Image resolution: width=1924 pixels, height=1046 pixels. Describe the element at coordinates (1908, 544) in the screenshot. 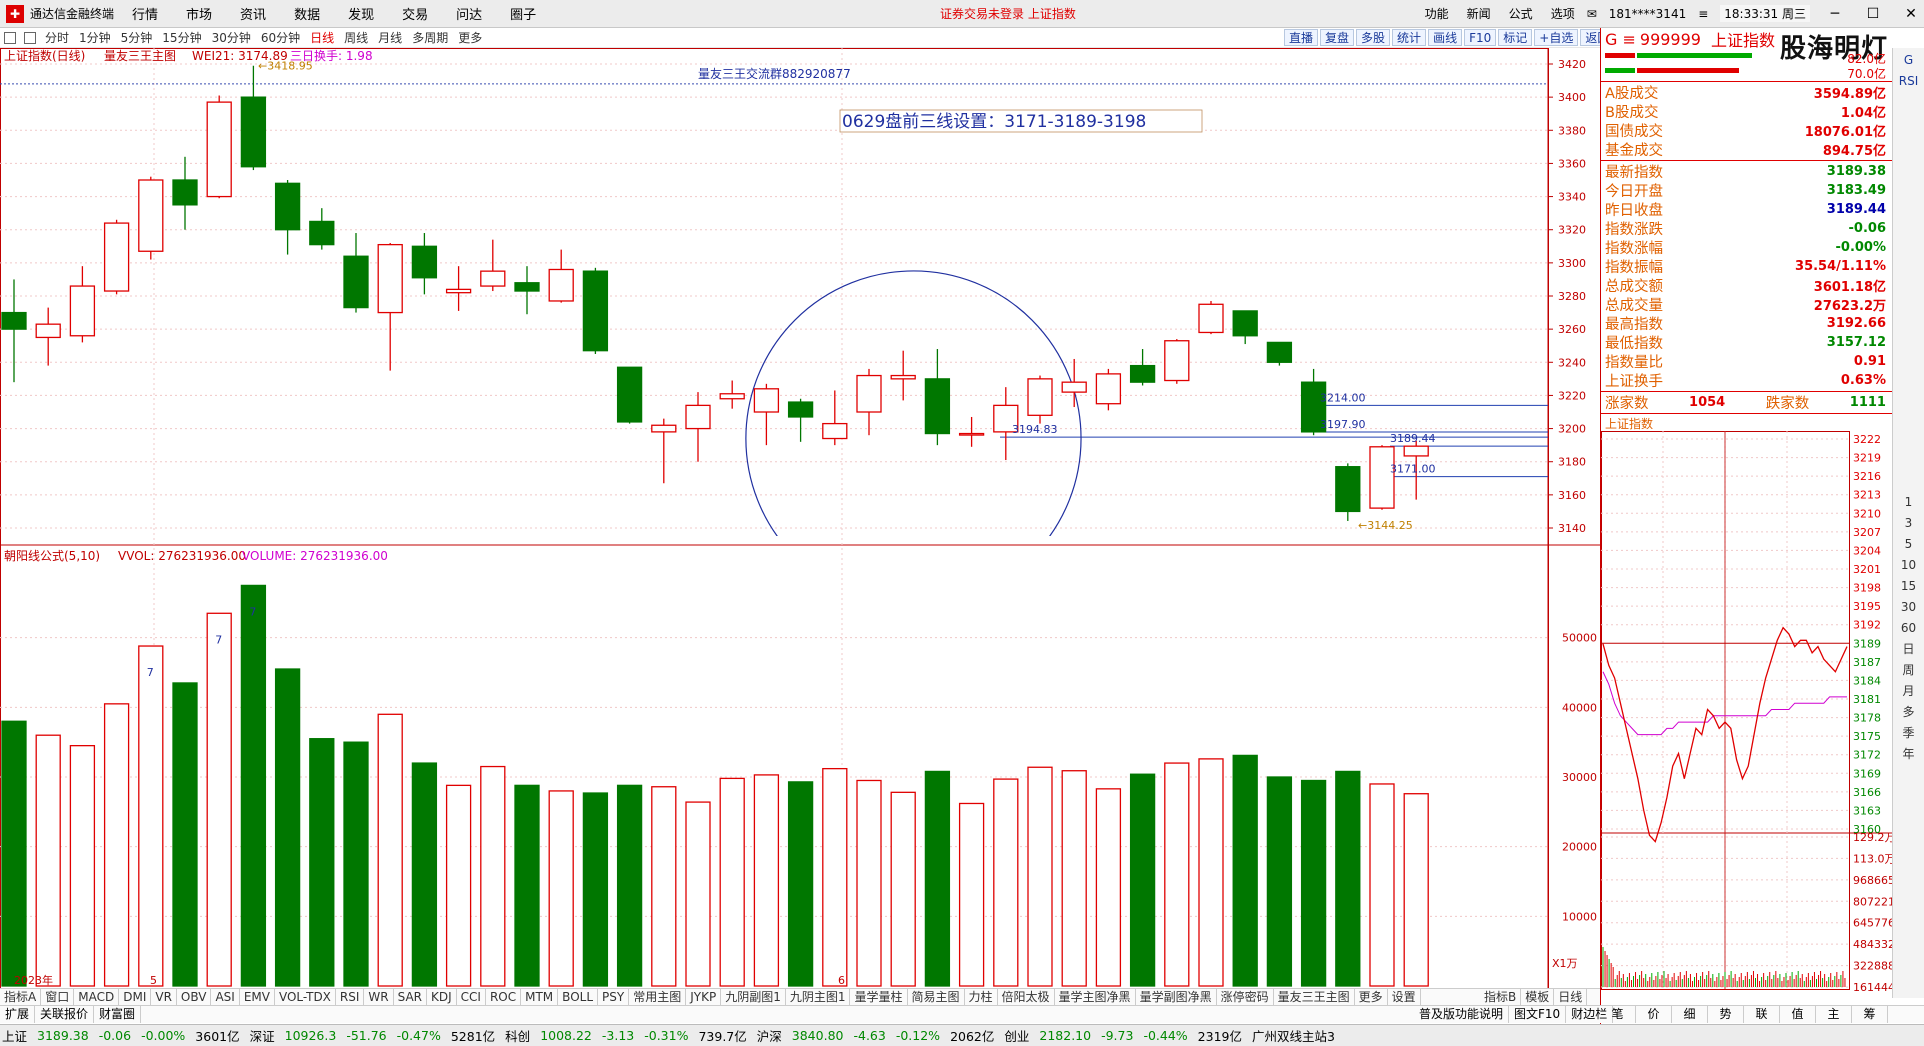

I see `strip-item-4: 5` at that location.